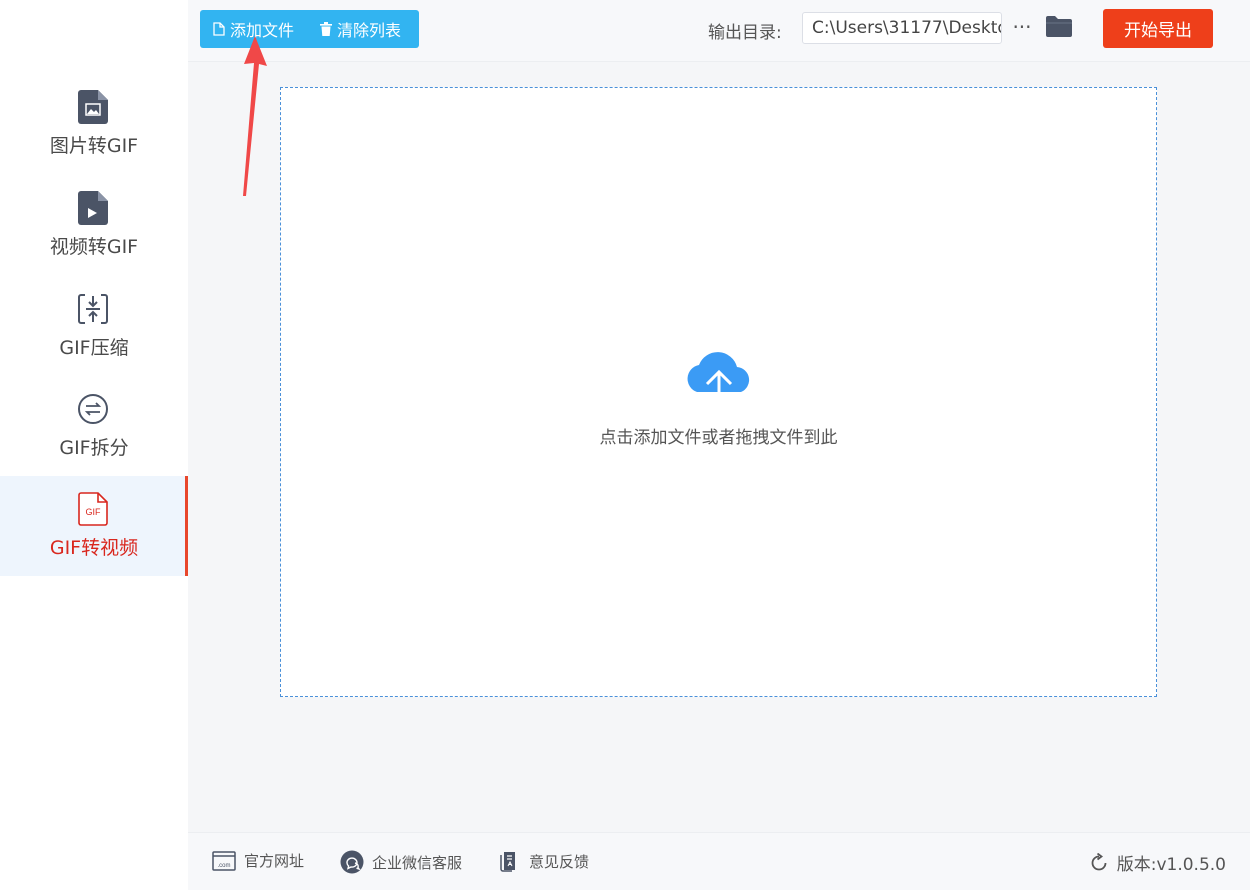 This screenshot has width=1250, height=890. I want to click on split-icon, so click(93, 409).